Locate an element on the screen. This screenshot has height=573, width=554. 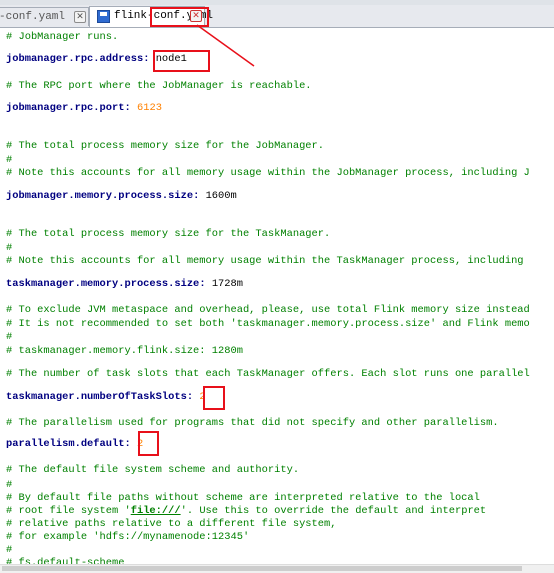
save-icon is located at coordinates (103, 16).